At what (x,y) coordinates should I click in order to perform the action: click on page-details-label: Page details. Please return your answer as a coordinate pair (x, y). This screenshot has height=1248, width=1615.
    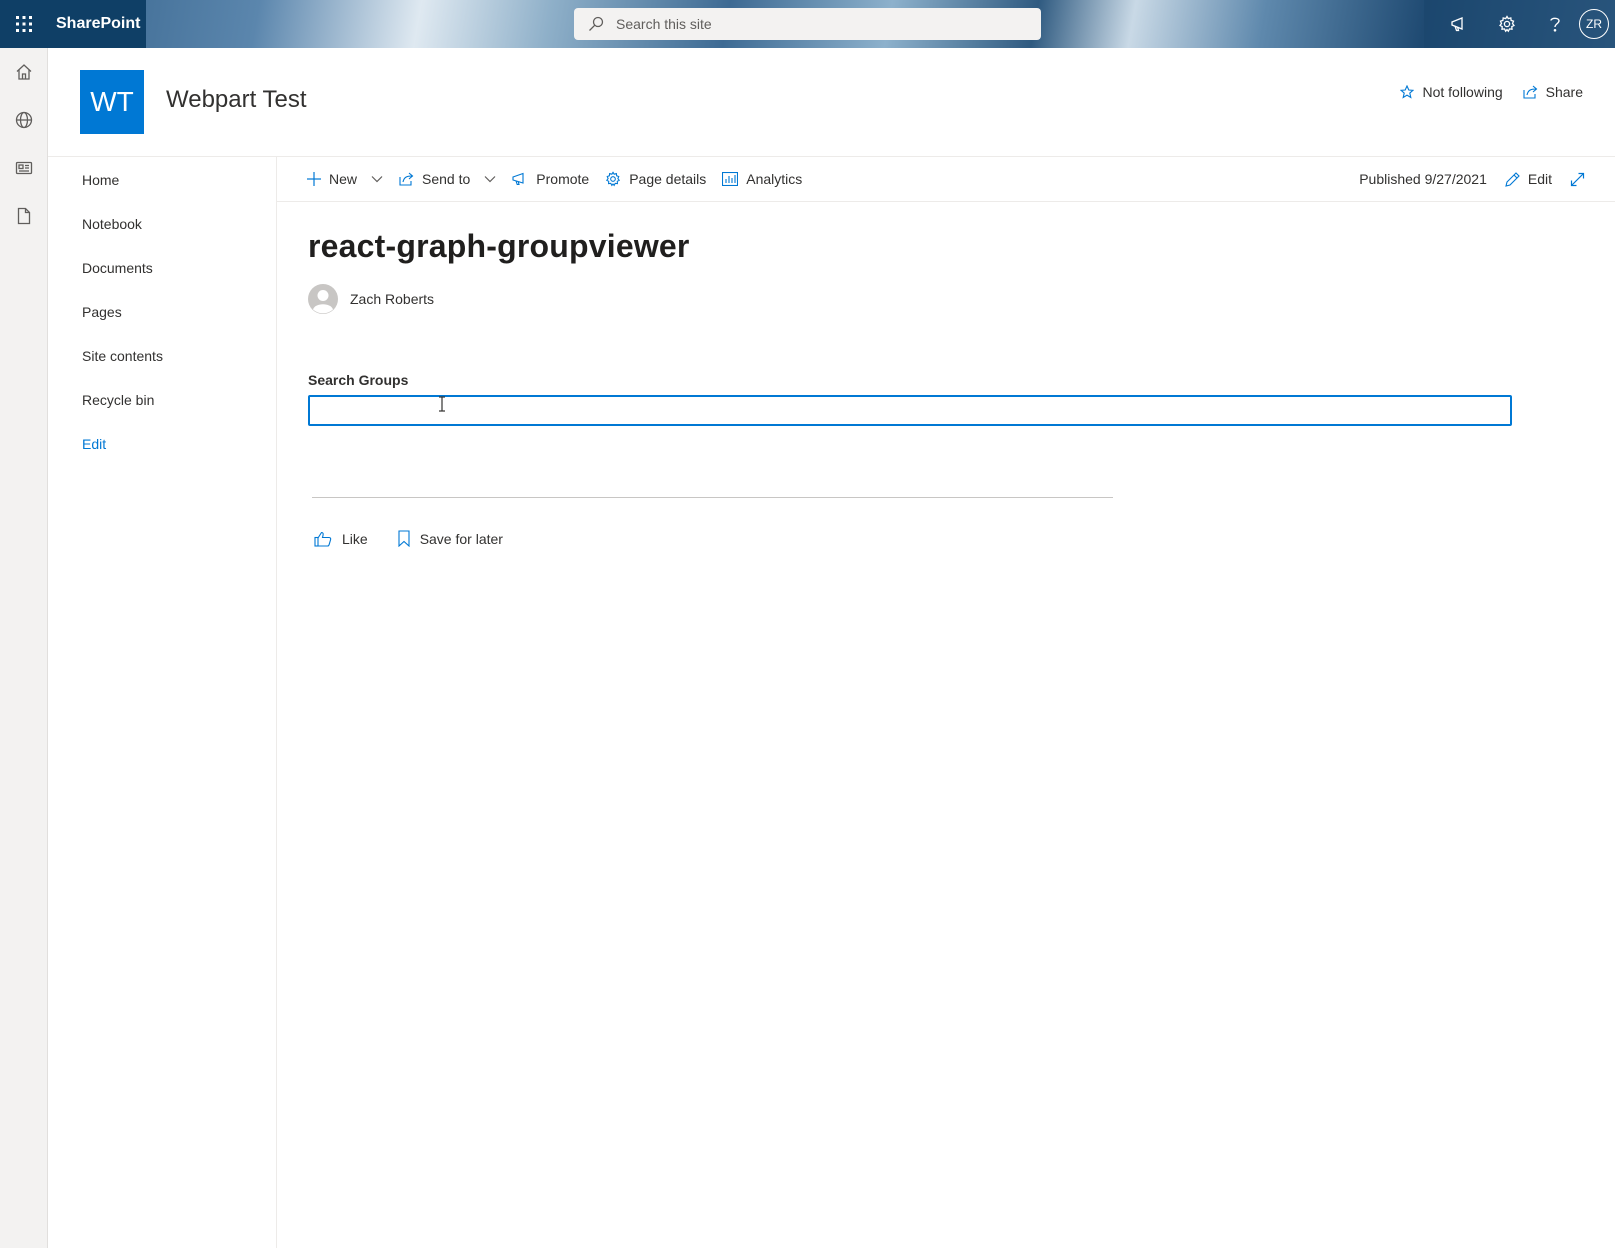
    Looking at the image, I should click on (668, 179).